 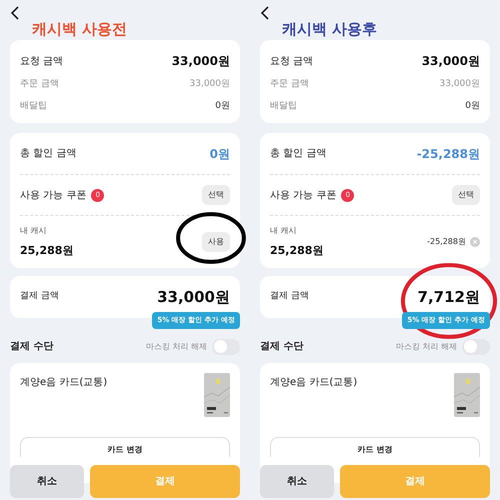 What do you see at coordinates (193, 297) in the screenshot?
I see `payment-amount: 33,000원` at bounding box center [193, 297].